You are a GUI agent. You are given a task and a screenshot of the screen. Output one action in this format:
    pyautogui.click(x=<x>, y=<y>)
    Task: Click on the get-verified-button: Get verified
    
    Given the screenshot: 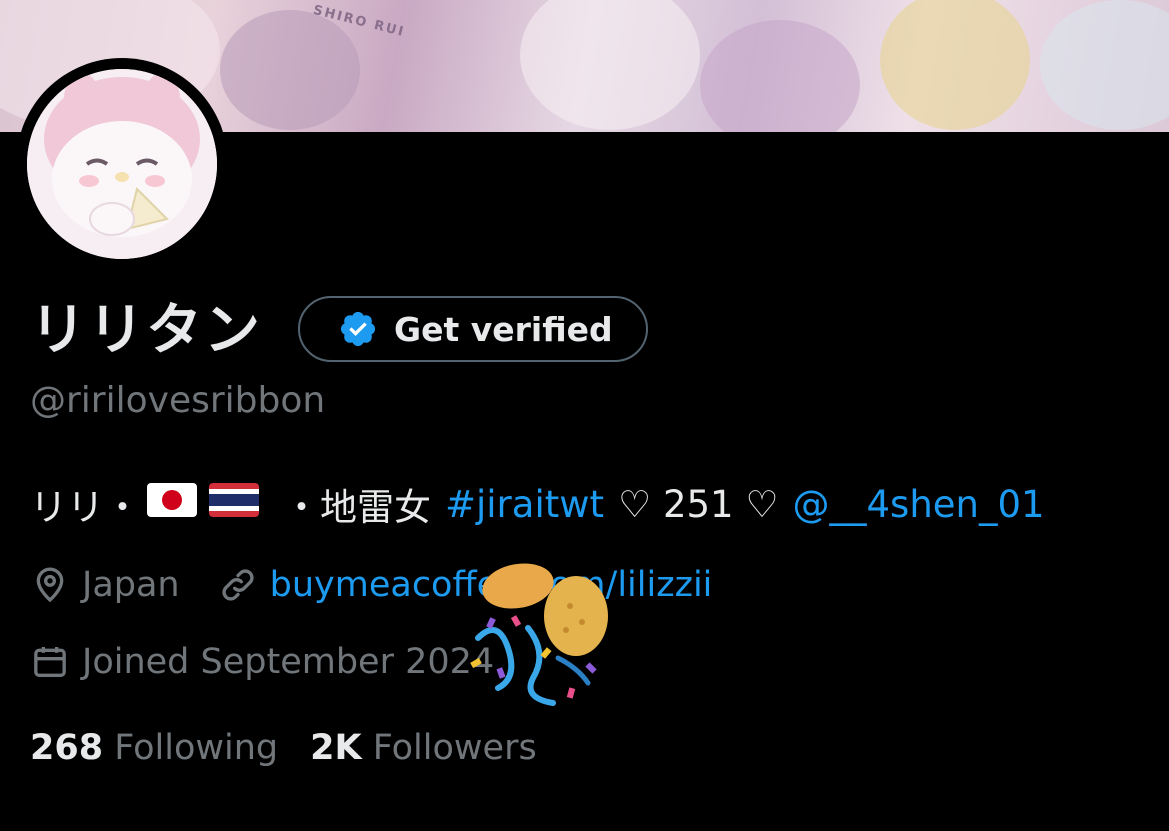 What is the action you would take?
    pyautogui.click(x=473, y=329)
    